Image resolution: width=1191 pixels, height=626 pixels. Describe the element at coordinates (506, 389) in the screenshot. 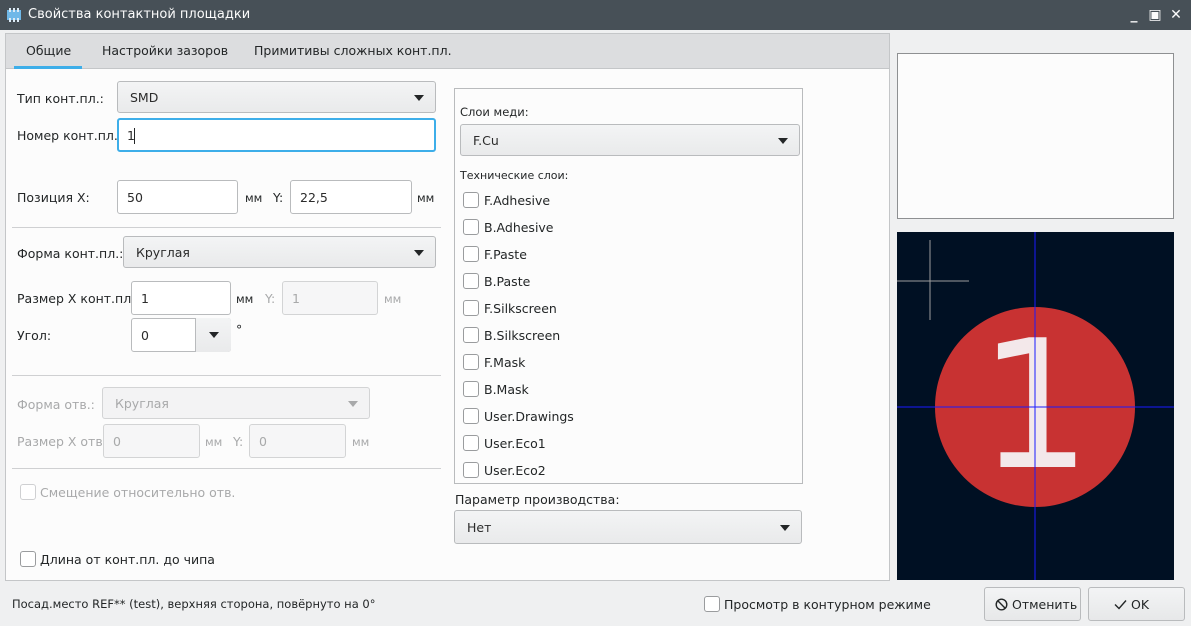

I see `layer-label: B.Mask` at that location.